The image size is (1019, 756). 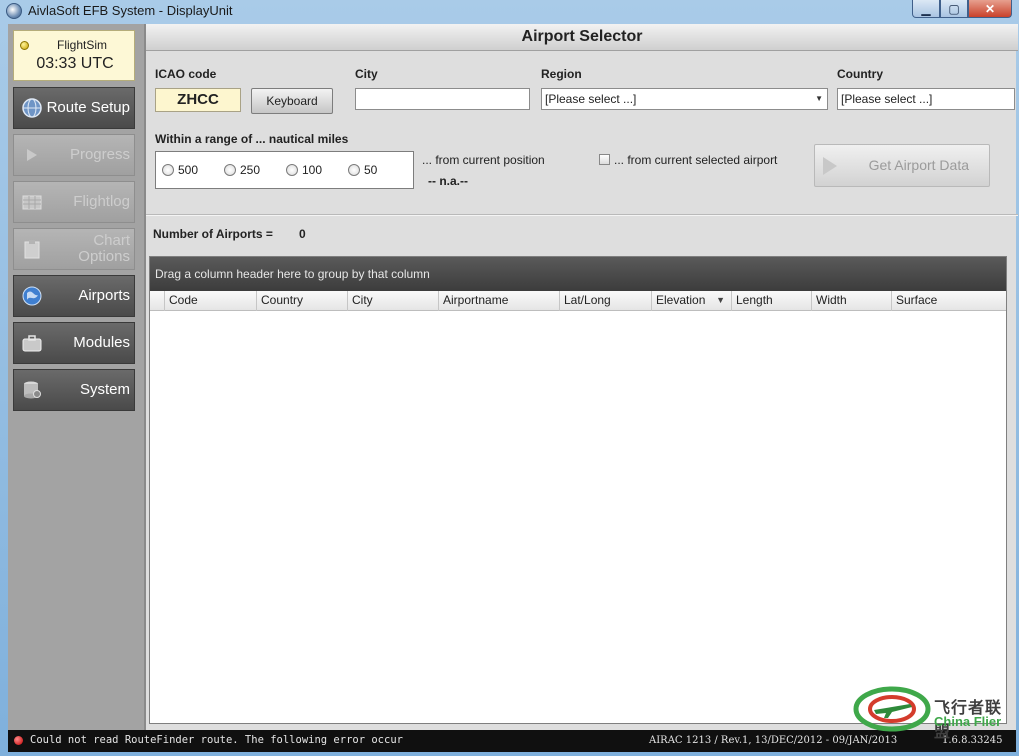 I want to click on column-header-label: Elevation, so click(x=681, y=300).